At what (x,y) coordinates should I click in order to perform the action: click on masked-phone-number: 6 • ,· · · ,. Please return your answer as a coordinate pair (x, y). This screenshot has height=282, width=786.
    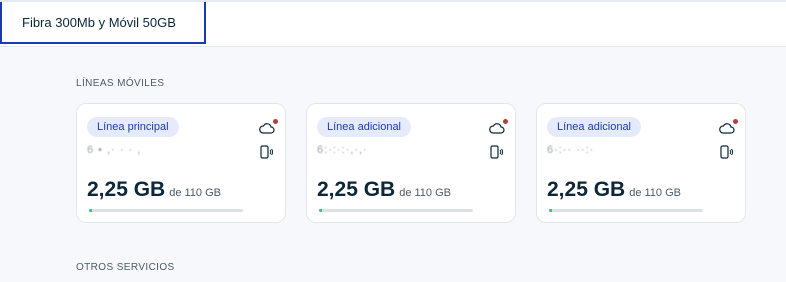
    Looking at the image, I should click on (114, 150).